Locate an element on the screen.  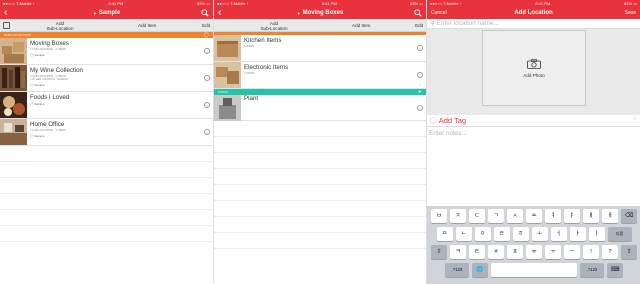
key: ㅇ is located at coordinates (482, 234).